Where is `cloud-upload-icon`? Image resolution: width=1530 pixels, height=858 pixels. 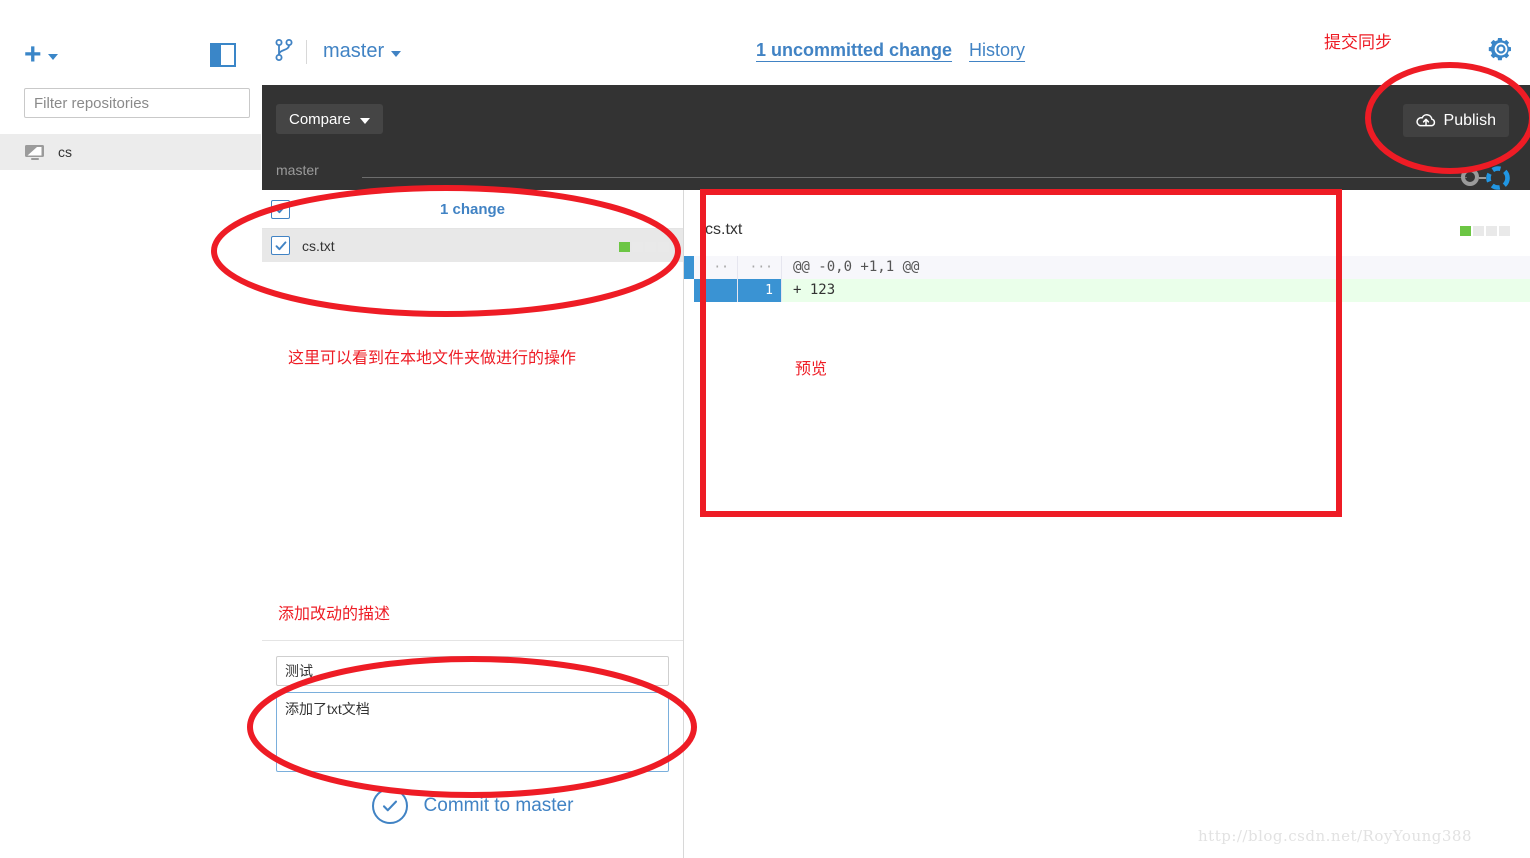
cloud-upload-icon is located at coordinates (1425, 121).